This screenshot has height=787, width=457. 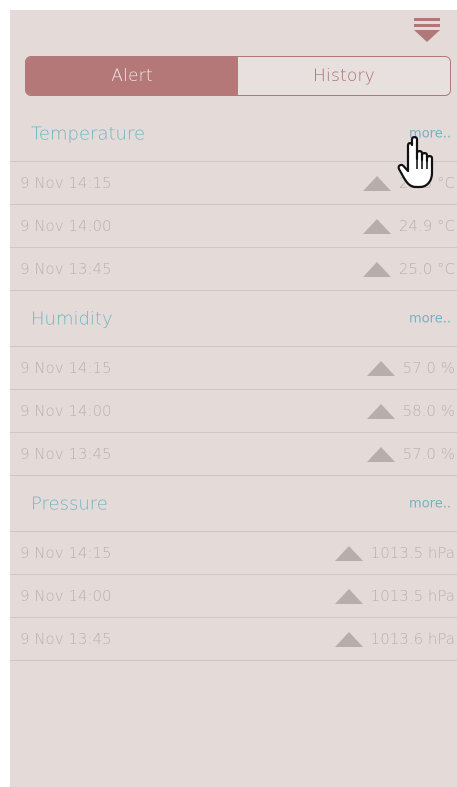 What do you see at coordinates (430, 503) in the screenshot?
I see `more-link-pressure: more..` at bounding box center [430, 503].